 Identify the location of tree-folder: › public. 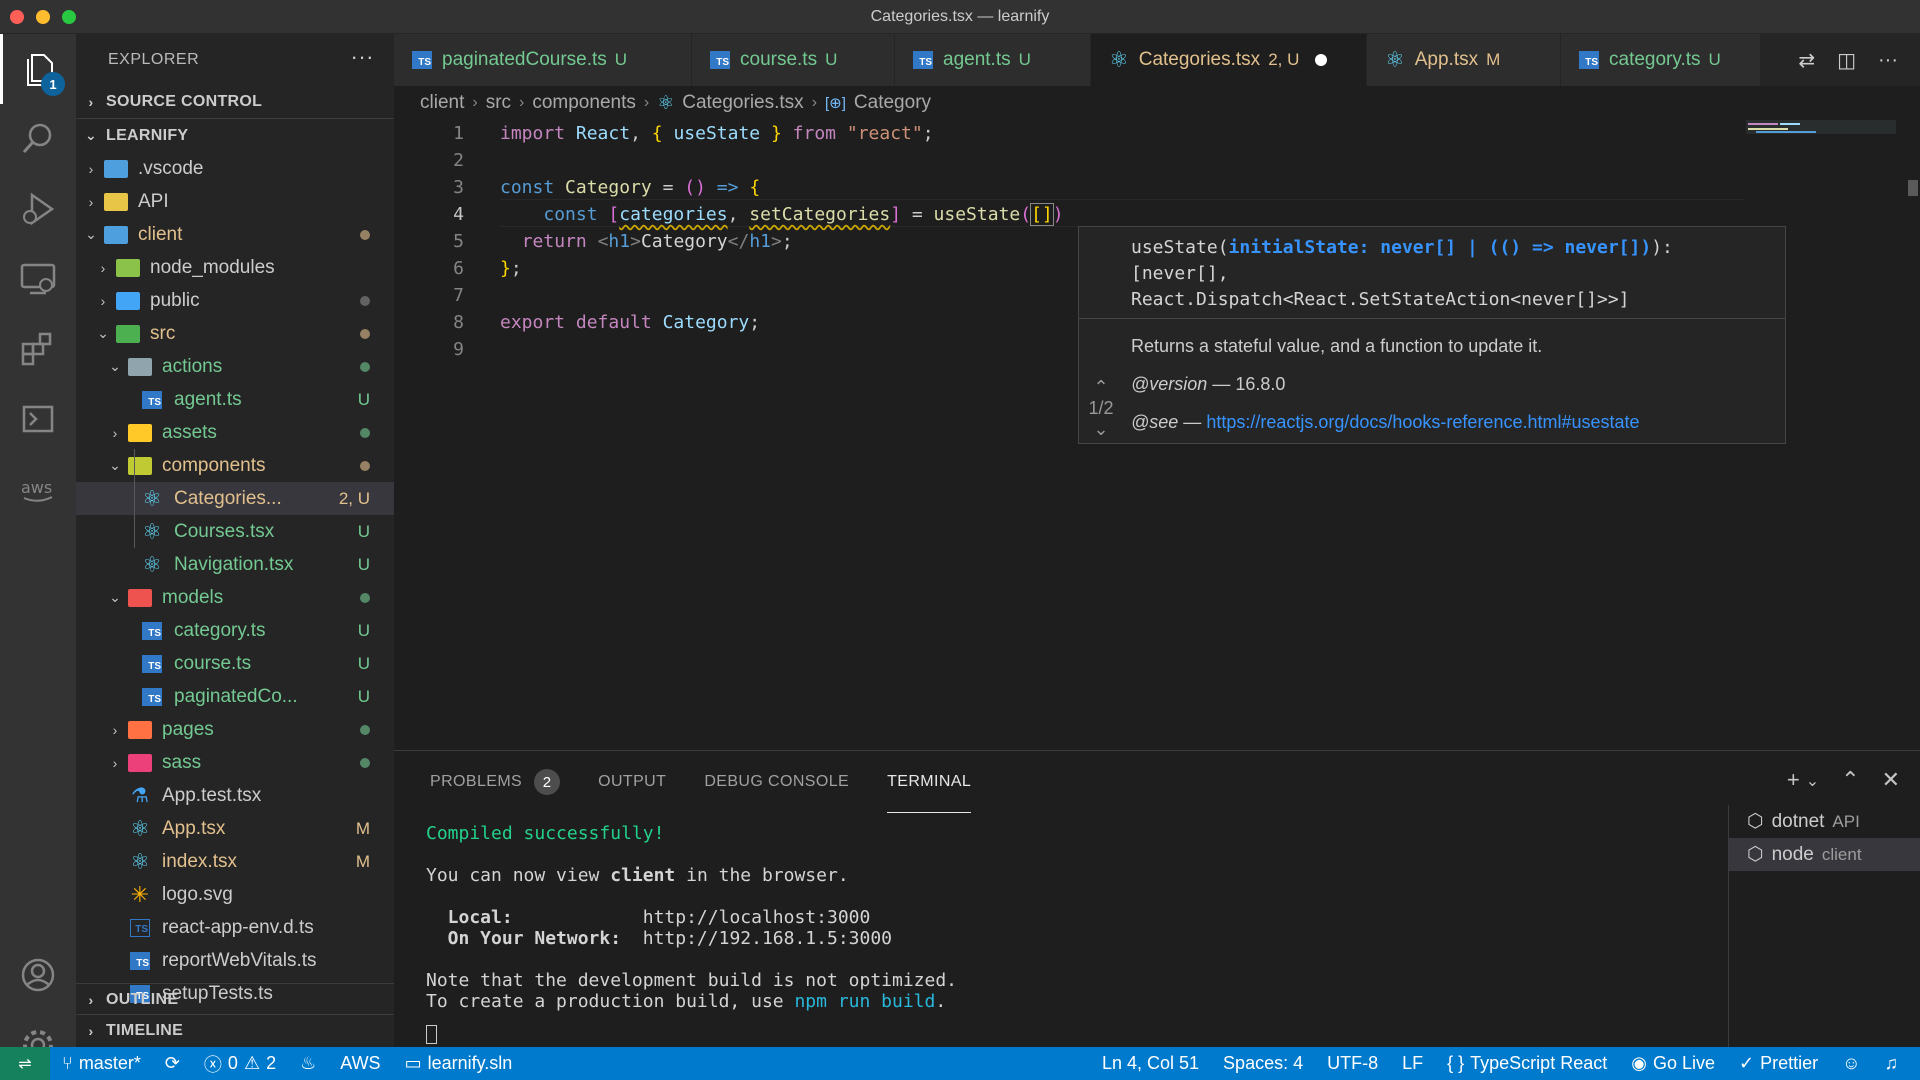
(235, 300).